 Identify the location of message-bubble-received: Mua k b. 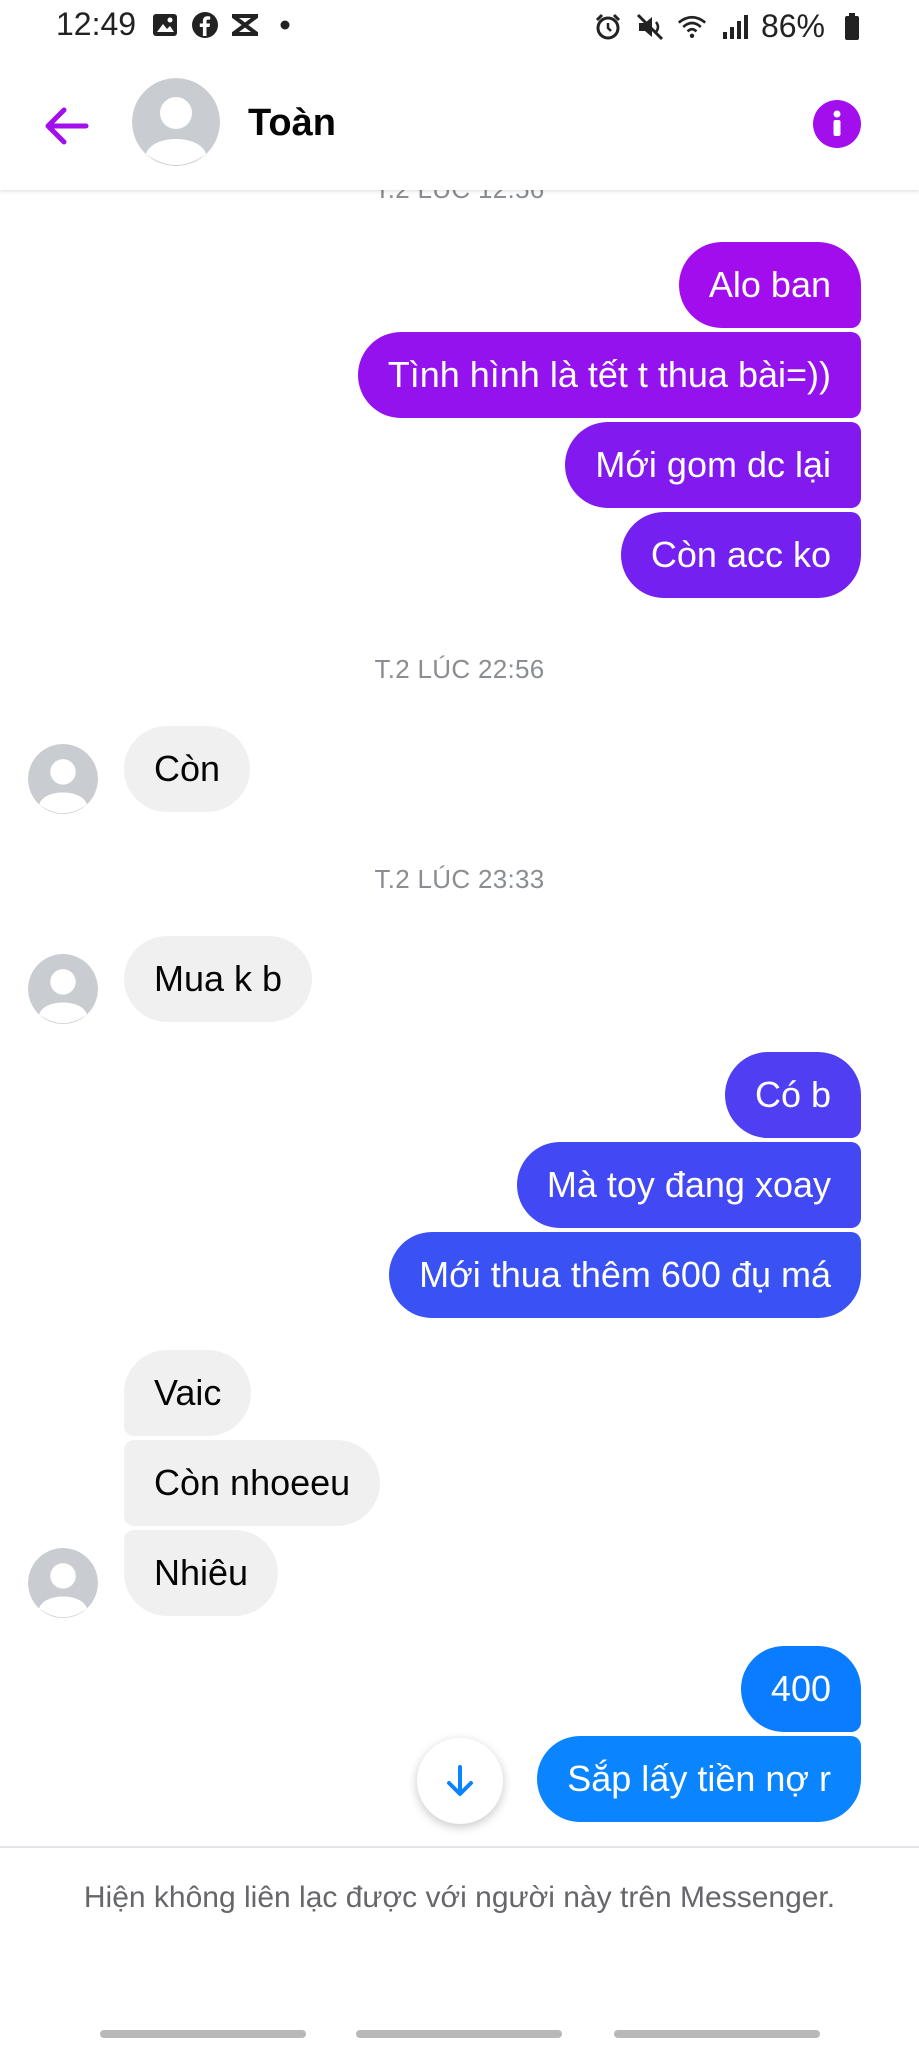
(218, 979).